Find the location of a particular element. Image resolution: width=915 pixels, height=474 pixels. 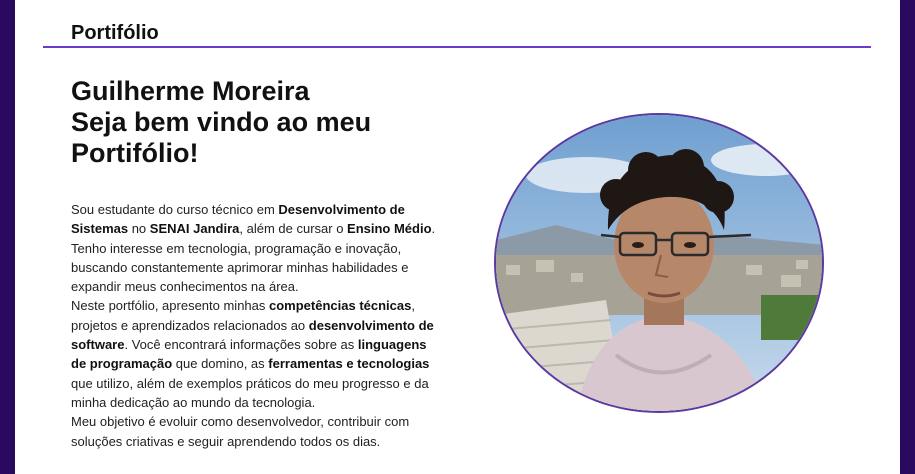

header: Portifólio is located at coordinates (457, 24).